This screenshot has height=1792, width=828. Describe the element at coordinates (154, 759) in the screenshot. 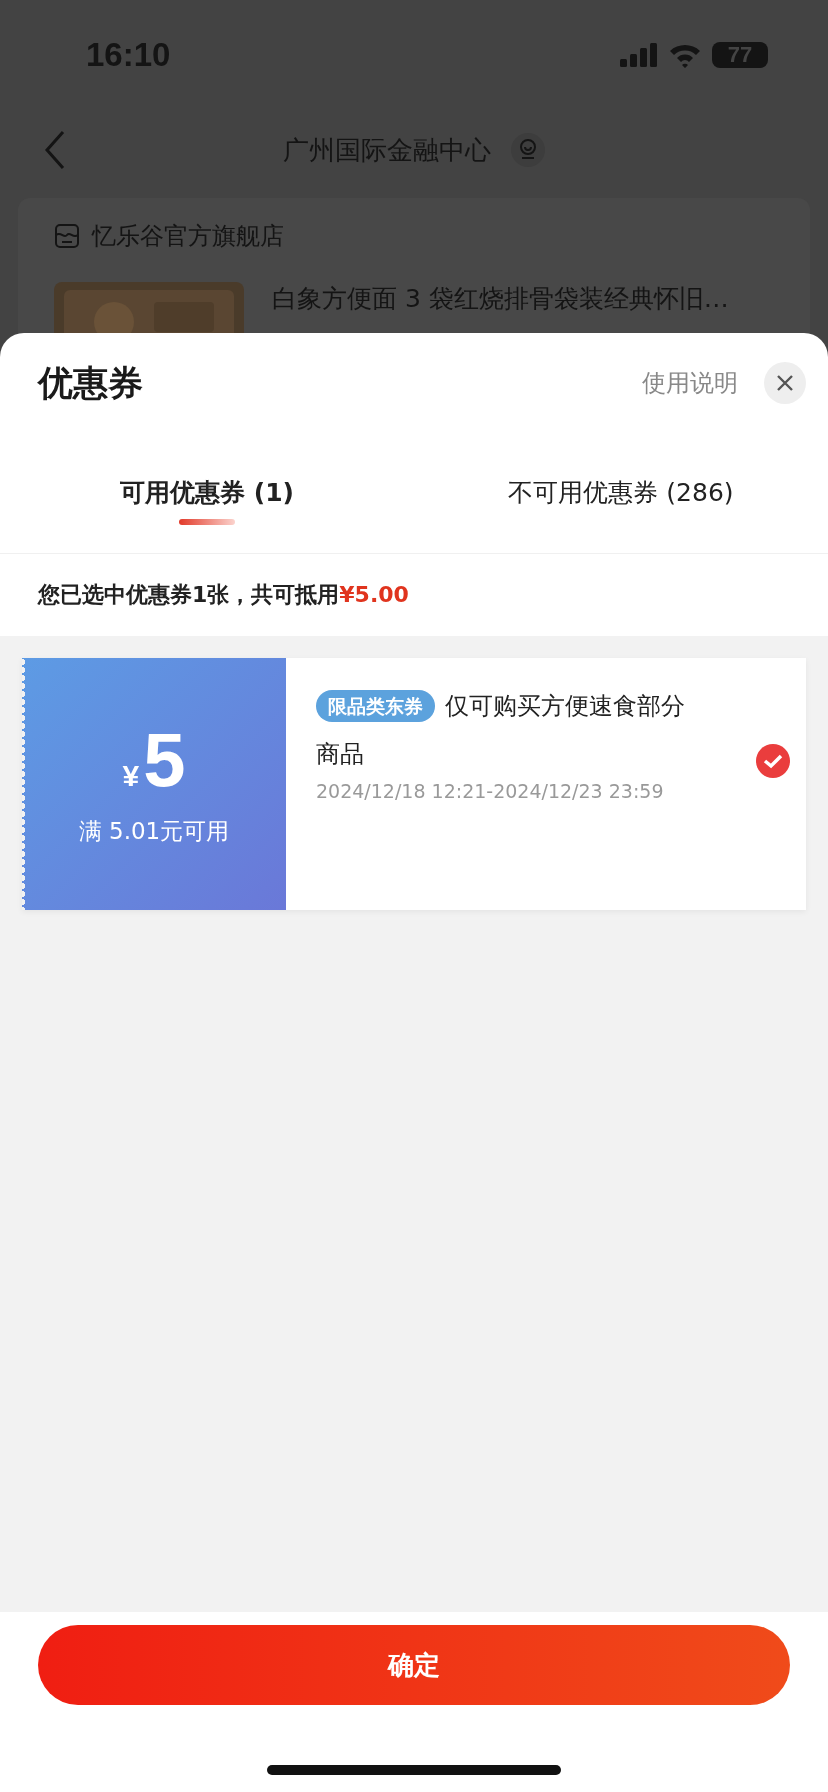

I see `coupon-value: ¥5` at that location.